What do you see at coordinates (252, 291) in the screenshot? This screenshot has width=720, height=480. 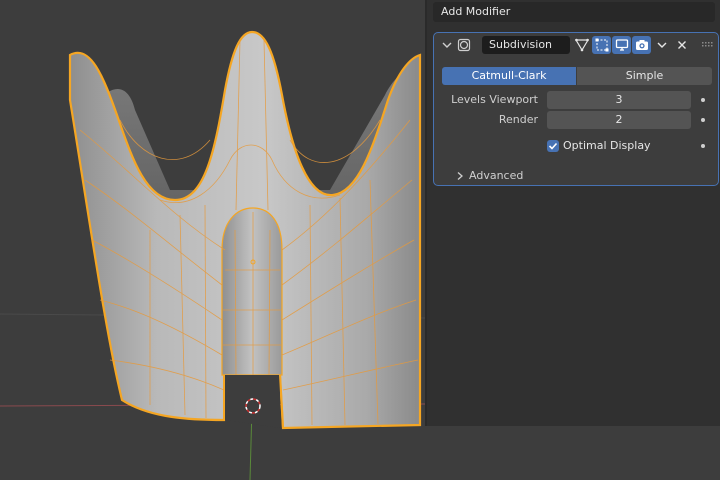 I see `mesh-arch` at bounding box center [252, 291].